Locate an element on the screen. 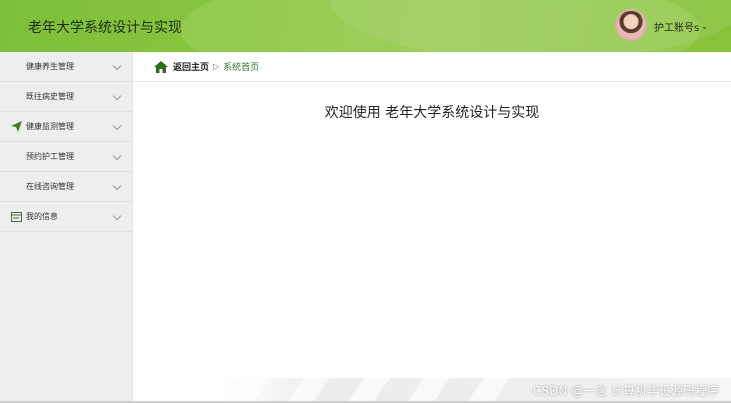 This screenshot has width=731, height=403. user-account-menu: 护工账号s ⌄ is located at coordinates (681, 26).